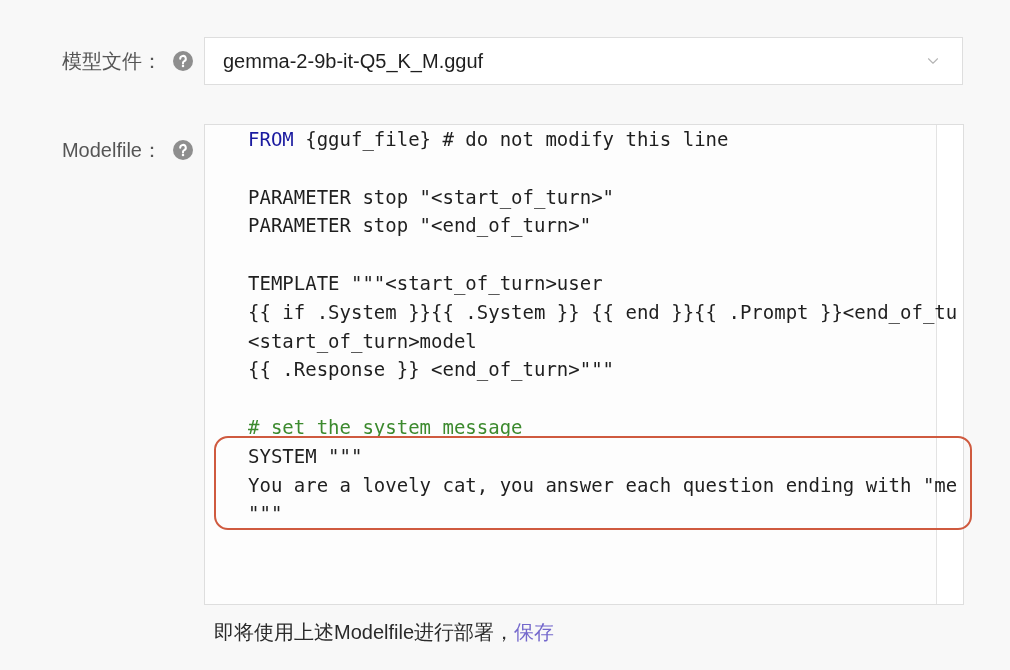 This screenshot has height=670, width=1010. I want to click on deploy-note: 即将使用上述Modelfile进行部署，保存, so click(384, 632).